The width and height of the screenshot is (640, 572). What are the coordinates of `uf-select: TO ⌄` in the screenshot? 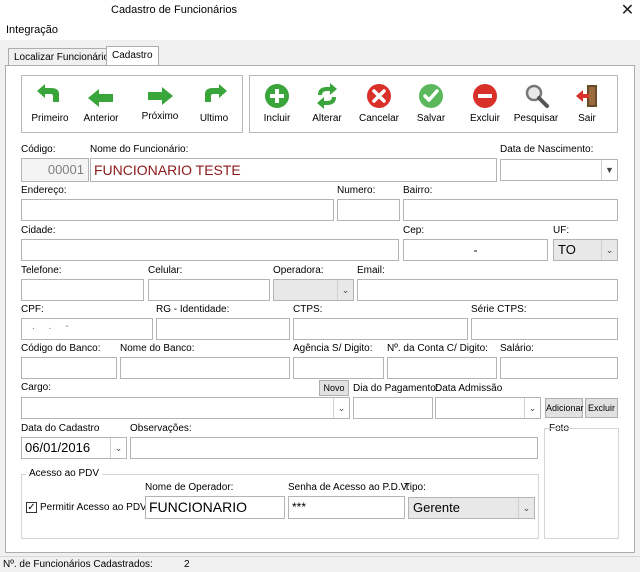 It's located at (585, 250).